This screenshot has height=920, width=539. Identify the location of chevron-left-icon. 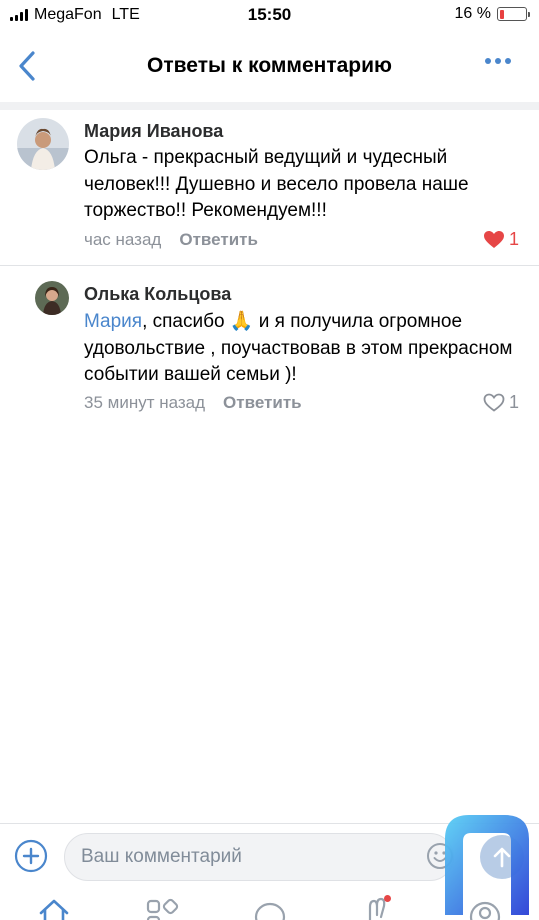
(27, 66).